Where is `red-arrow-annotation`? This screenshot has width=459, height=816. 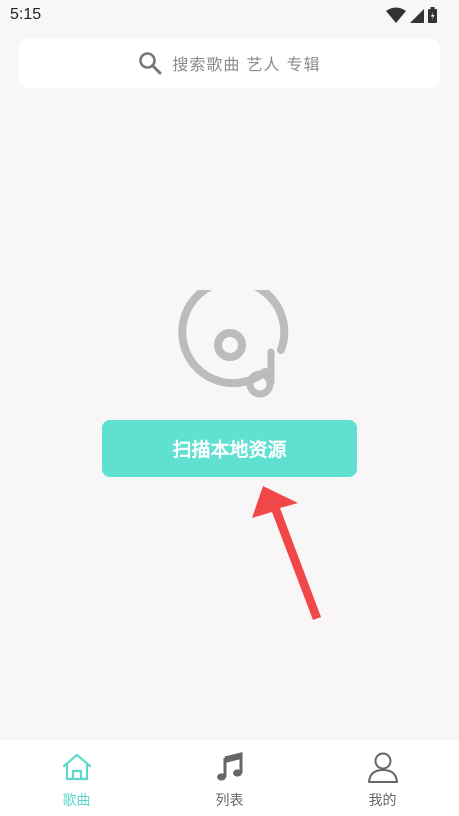 red-arrow-annotation is located at coordinates (286, 553).